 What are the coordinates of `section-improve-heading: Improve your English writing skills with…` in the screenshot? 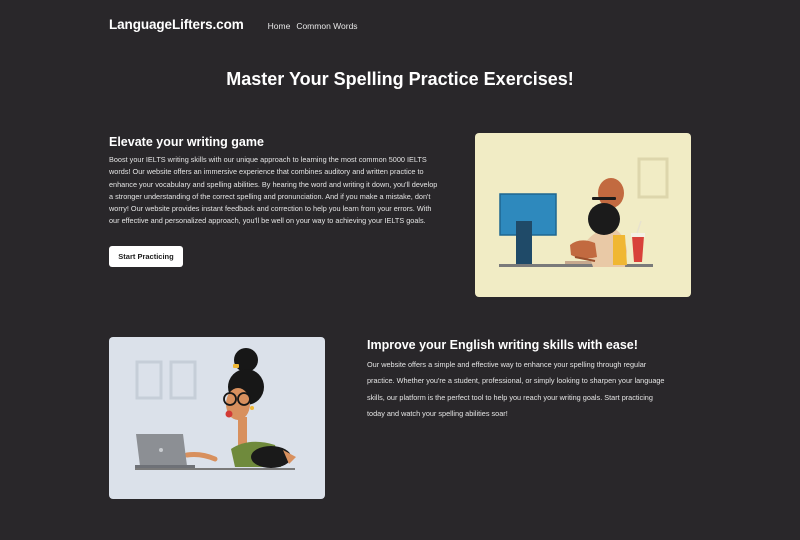 It's located at (502, 345).